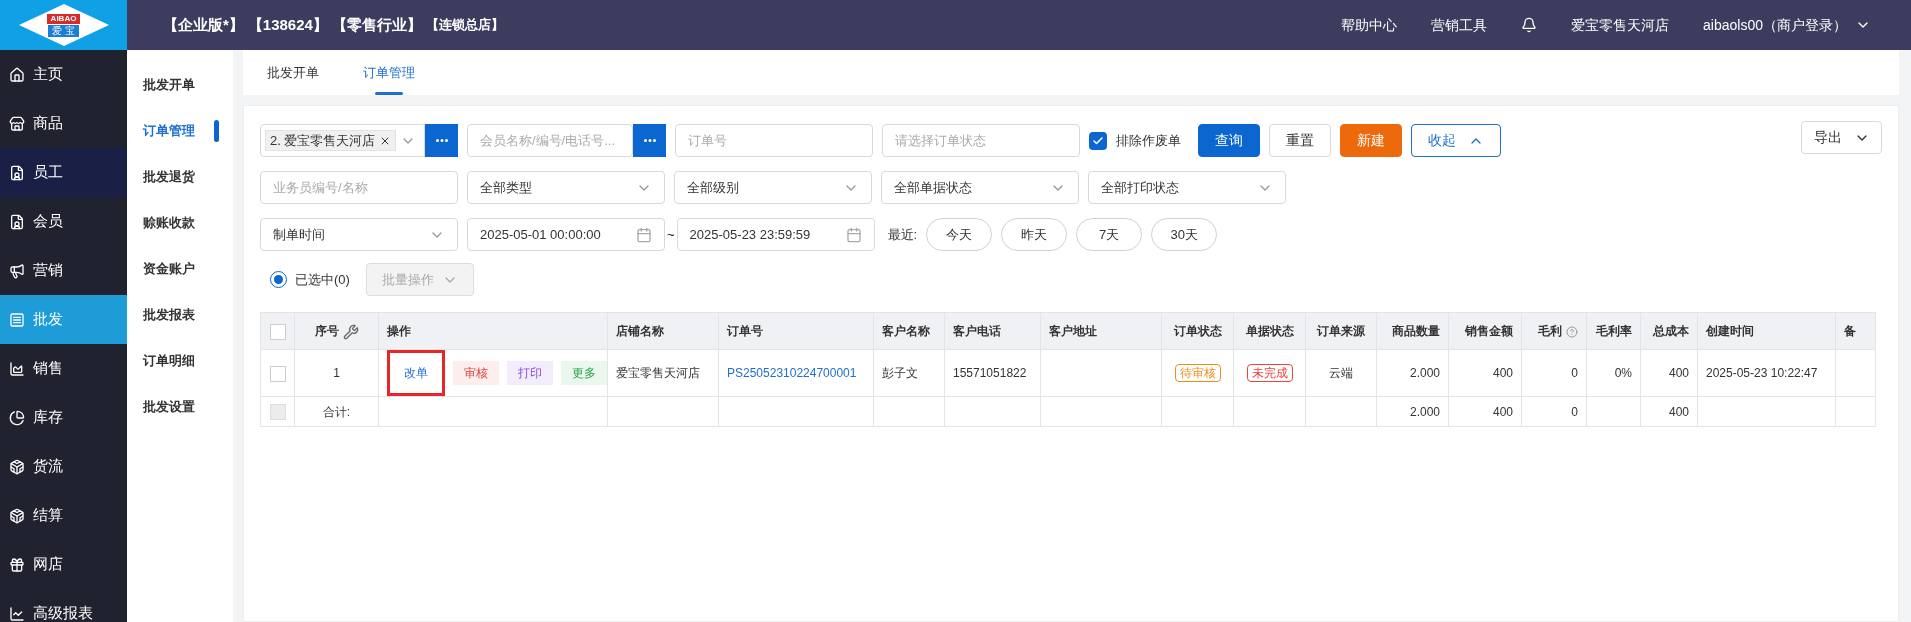 The width and height of the screenshot is (1911, 622). Describe the element at coordinates (1229, 140) in the screenshot. I see `action-button: 查询` at that location.